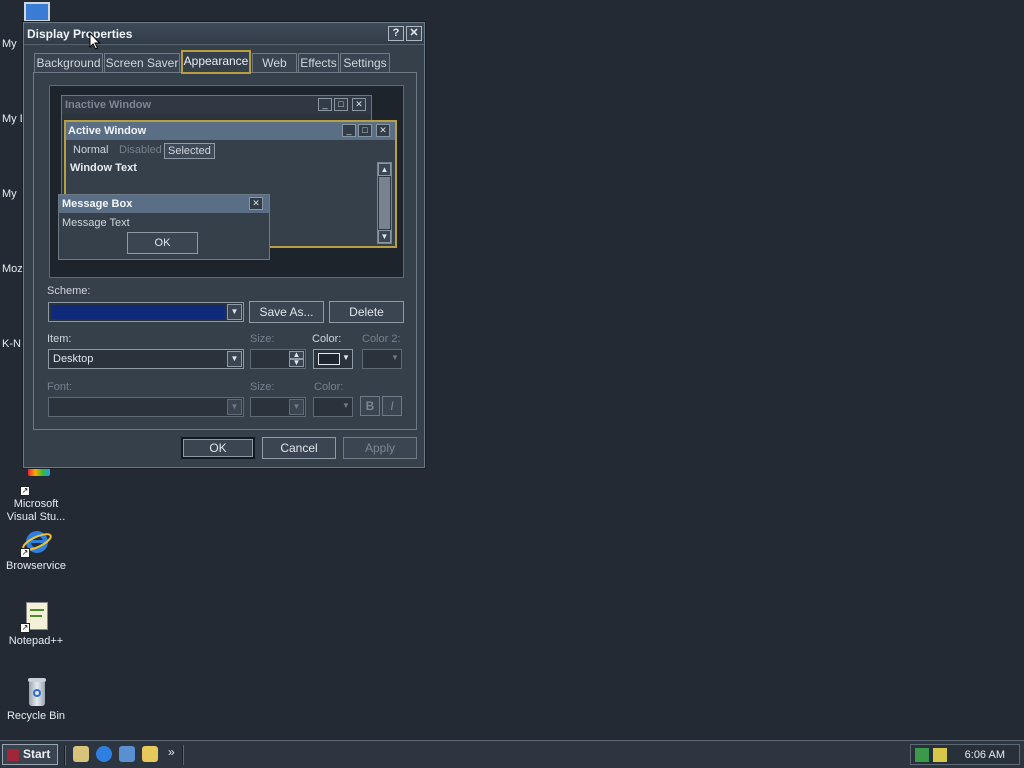 The width and height of the screenshot is (1024, 768). I want to click on internet-explorer-icon: ↗, so click(36, 542).